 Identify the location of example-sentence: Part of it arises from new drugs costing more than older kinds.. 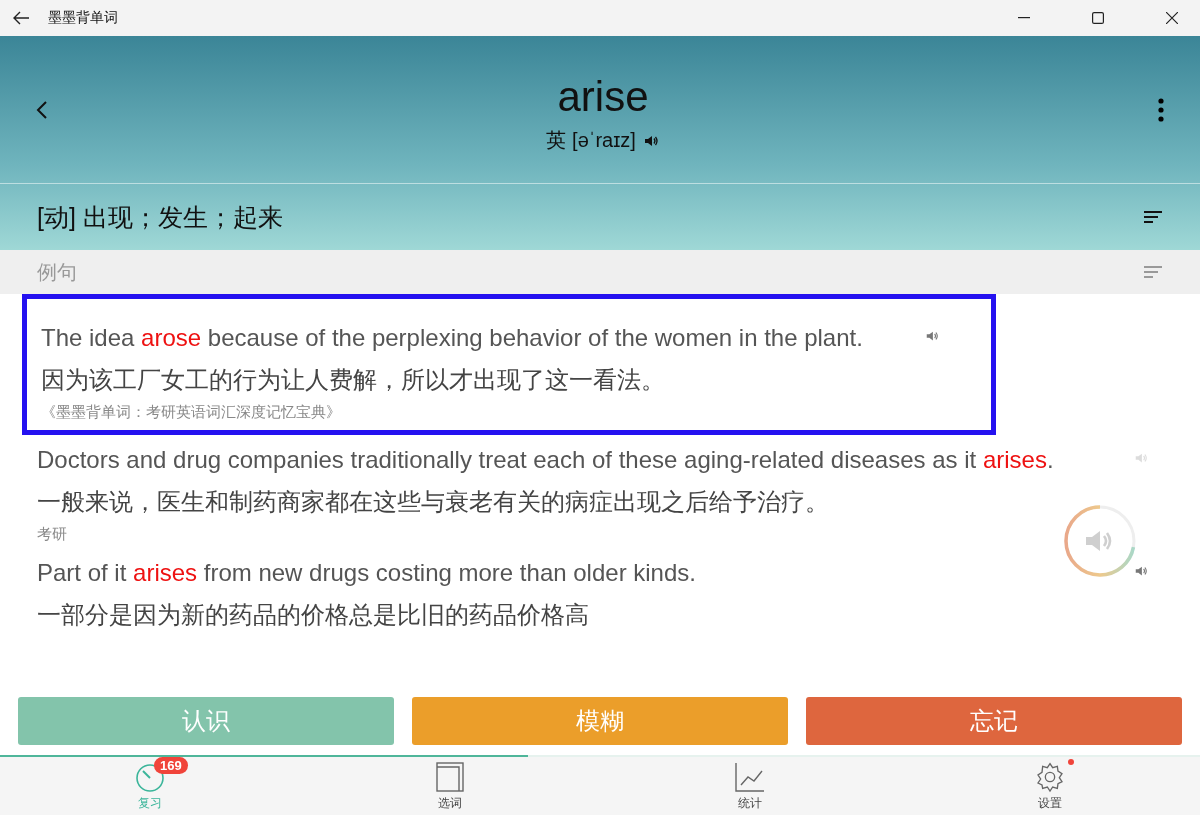
(367, 573).